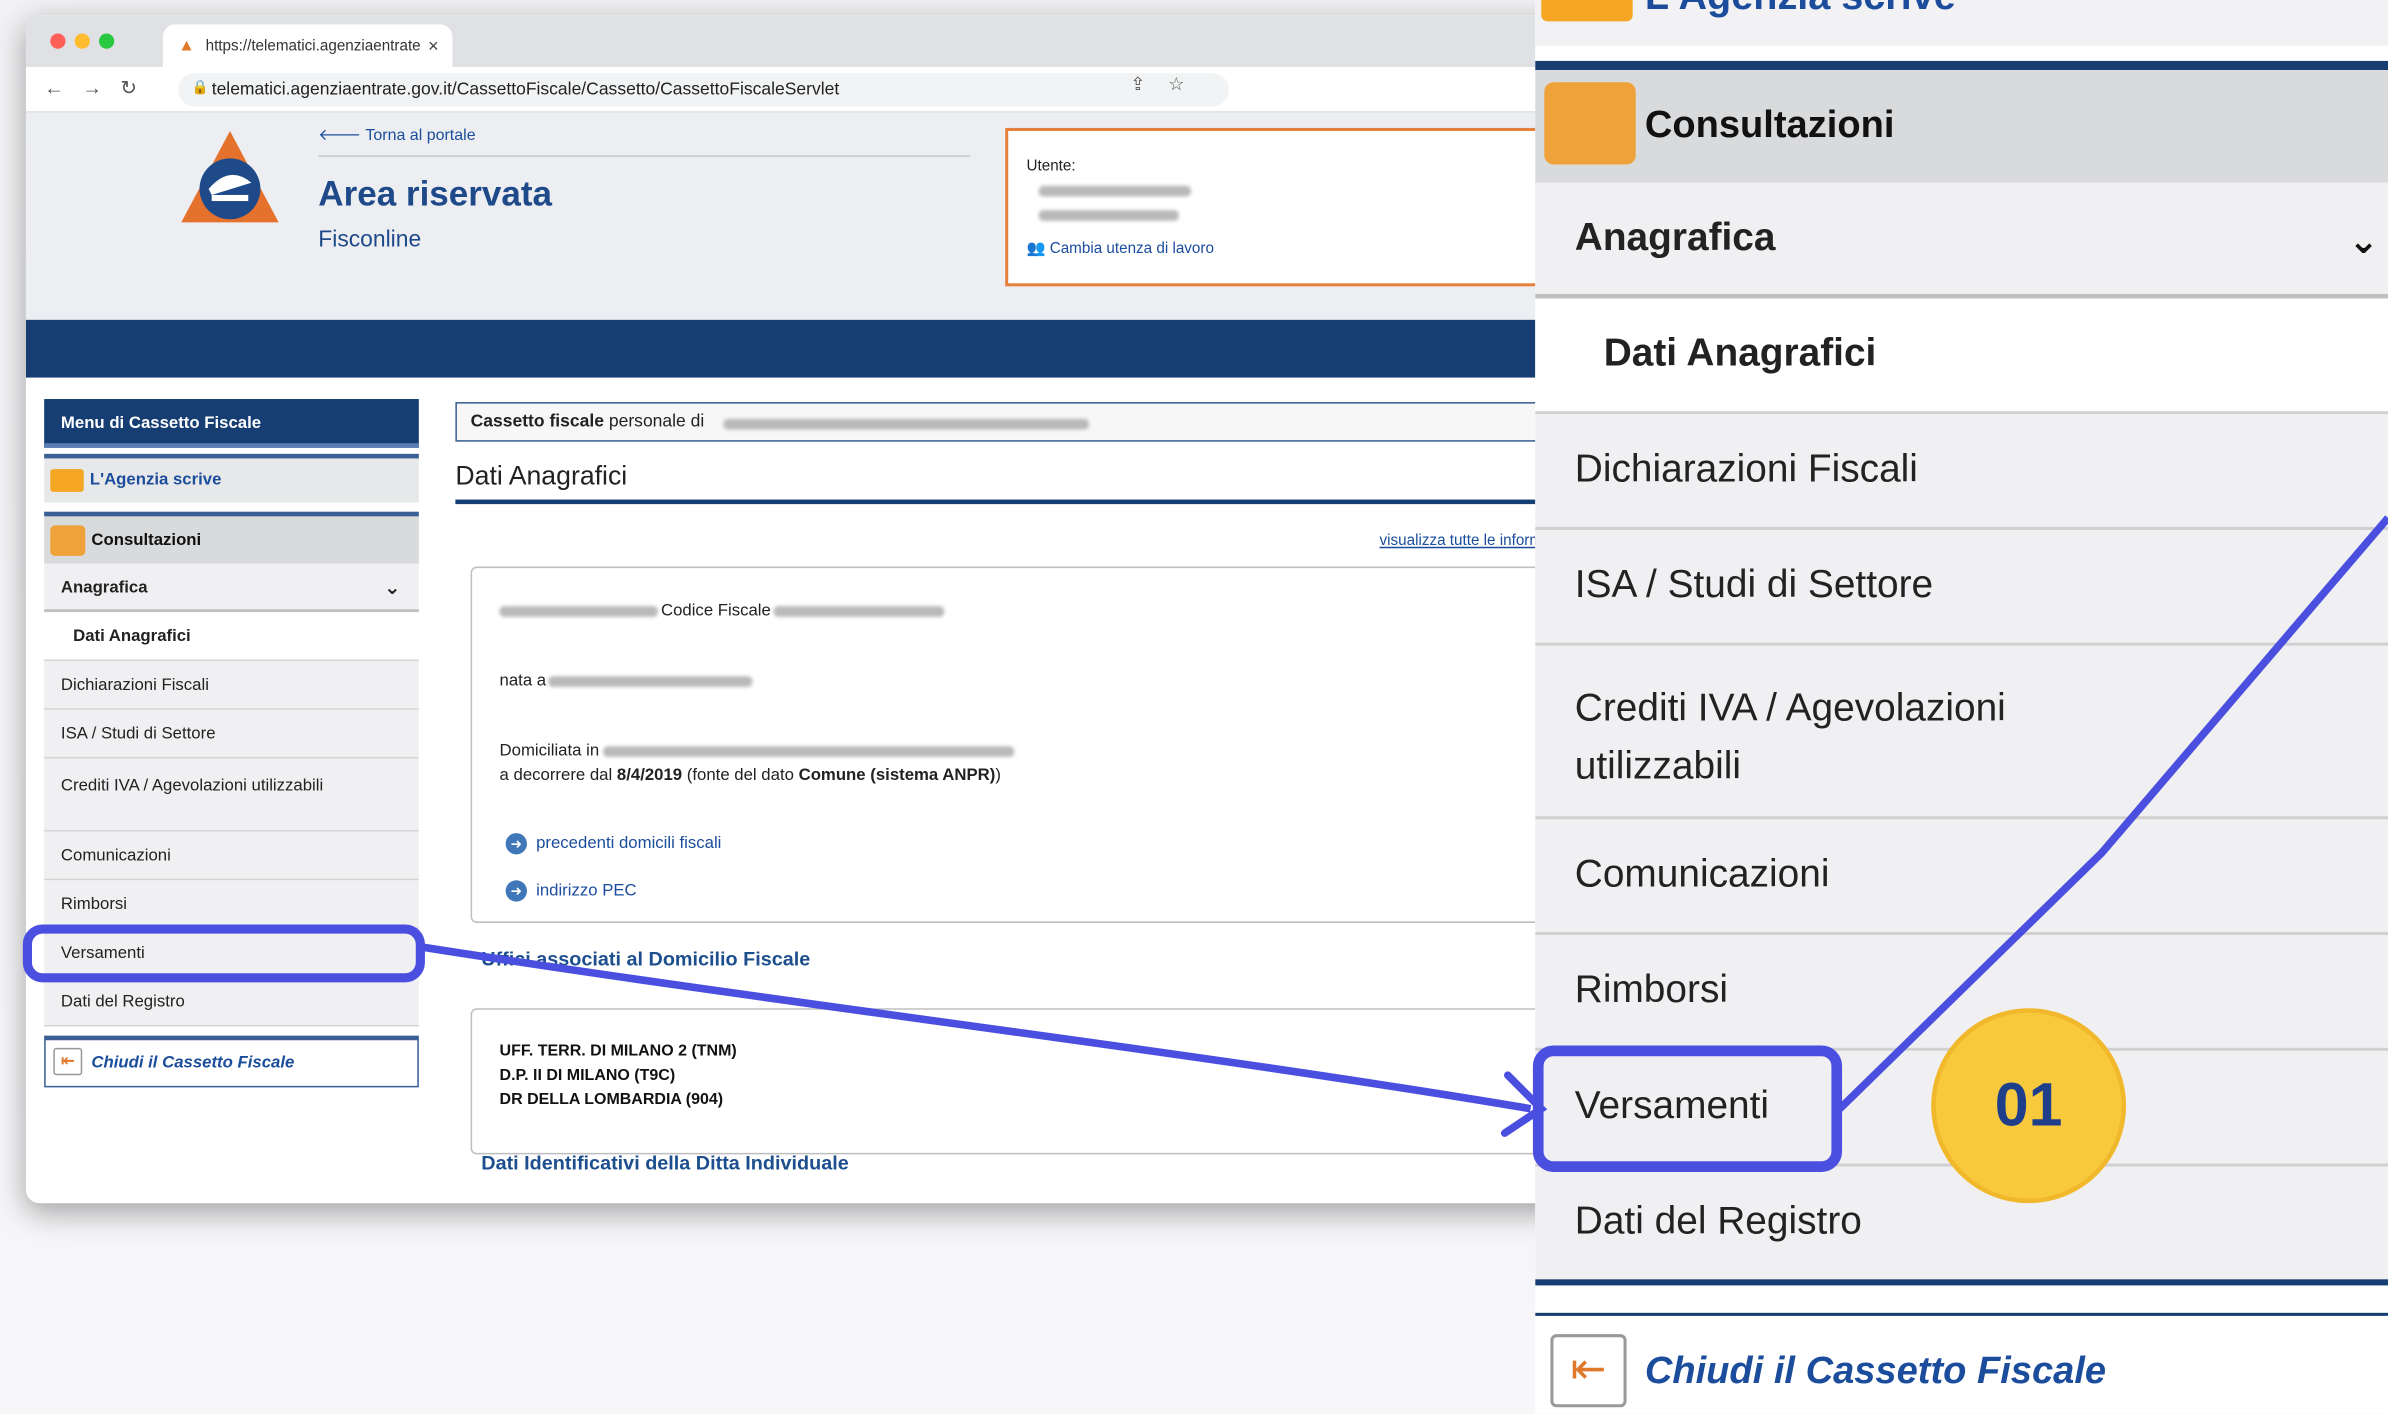 The image size is (2388, 1414). What do you see at coordinates (370, 239) in the screenshot?
I see `page-subtitle: Fisconline` at bounding box center [370, 239].